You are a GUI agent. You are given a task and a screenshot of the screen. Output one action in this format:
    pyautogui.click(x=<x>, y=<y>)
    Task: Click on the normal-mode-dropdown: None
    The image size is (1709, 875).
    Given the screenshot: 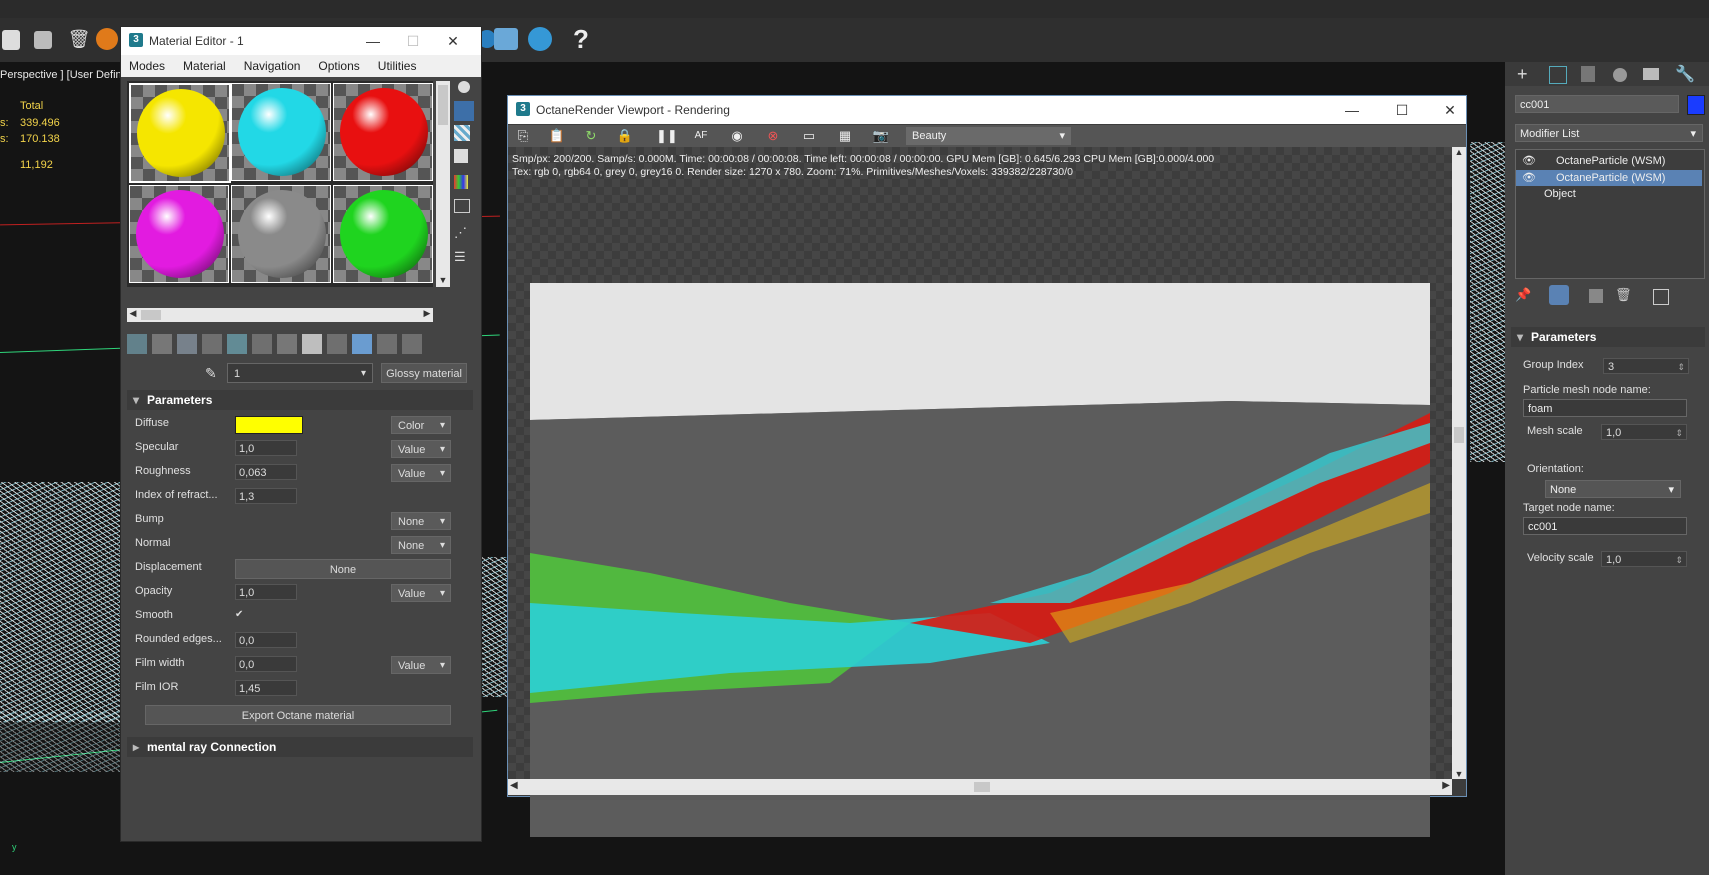 What is the action you would take?
    pyautogui.click(x=421, y=545)
    